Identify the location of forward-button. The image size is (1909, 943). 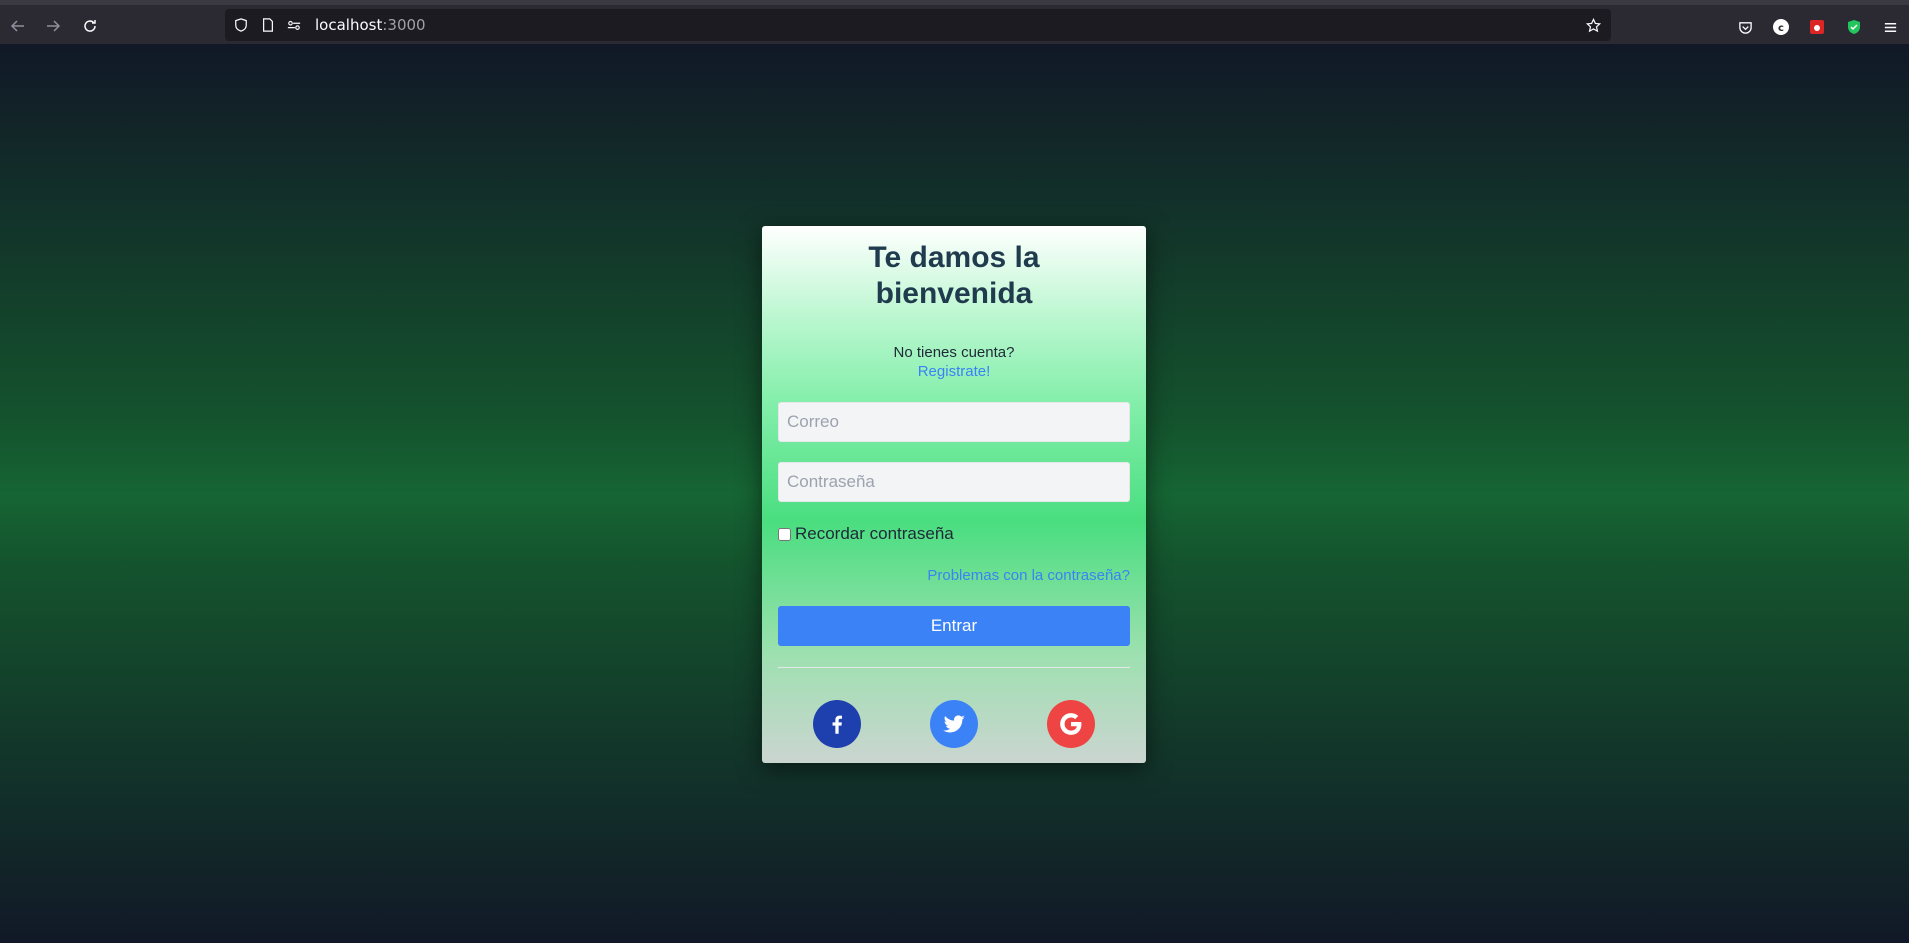
(53, 26).